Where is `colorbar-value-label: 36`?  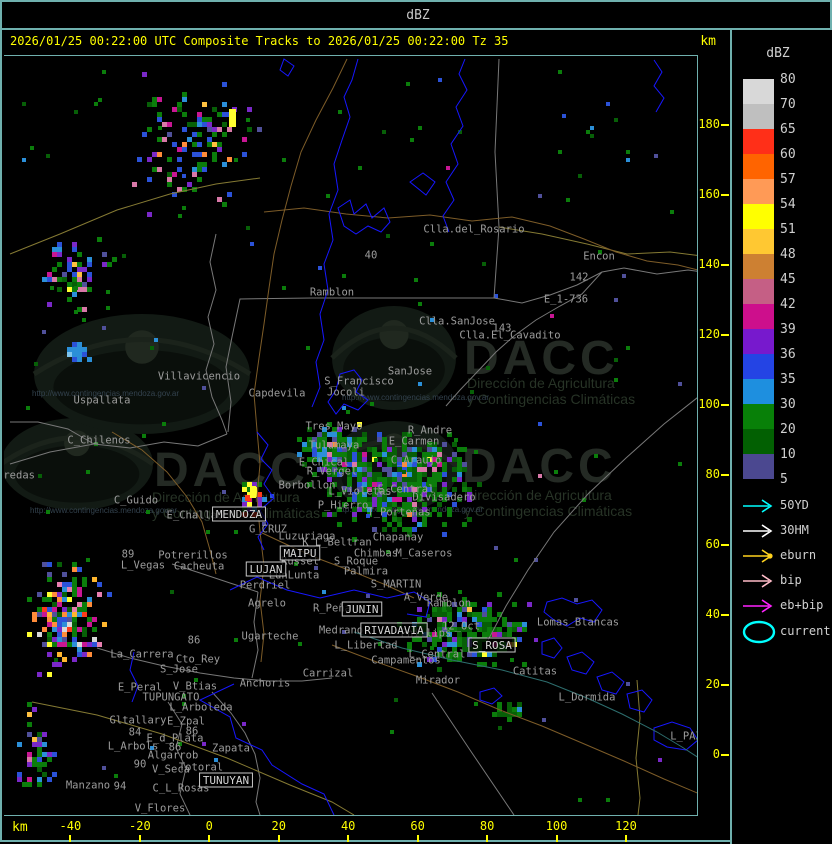 colorbar-value-label: 36 is located at coordinates (788, 354).